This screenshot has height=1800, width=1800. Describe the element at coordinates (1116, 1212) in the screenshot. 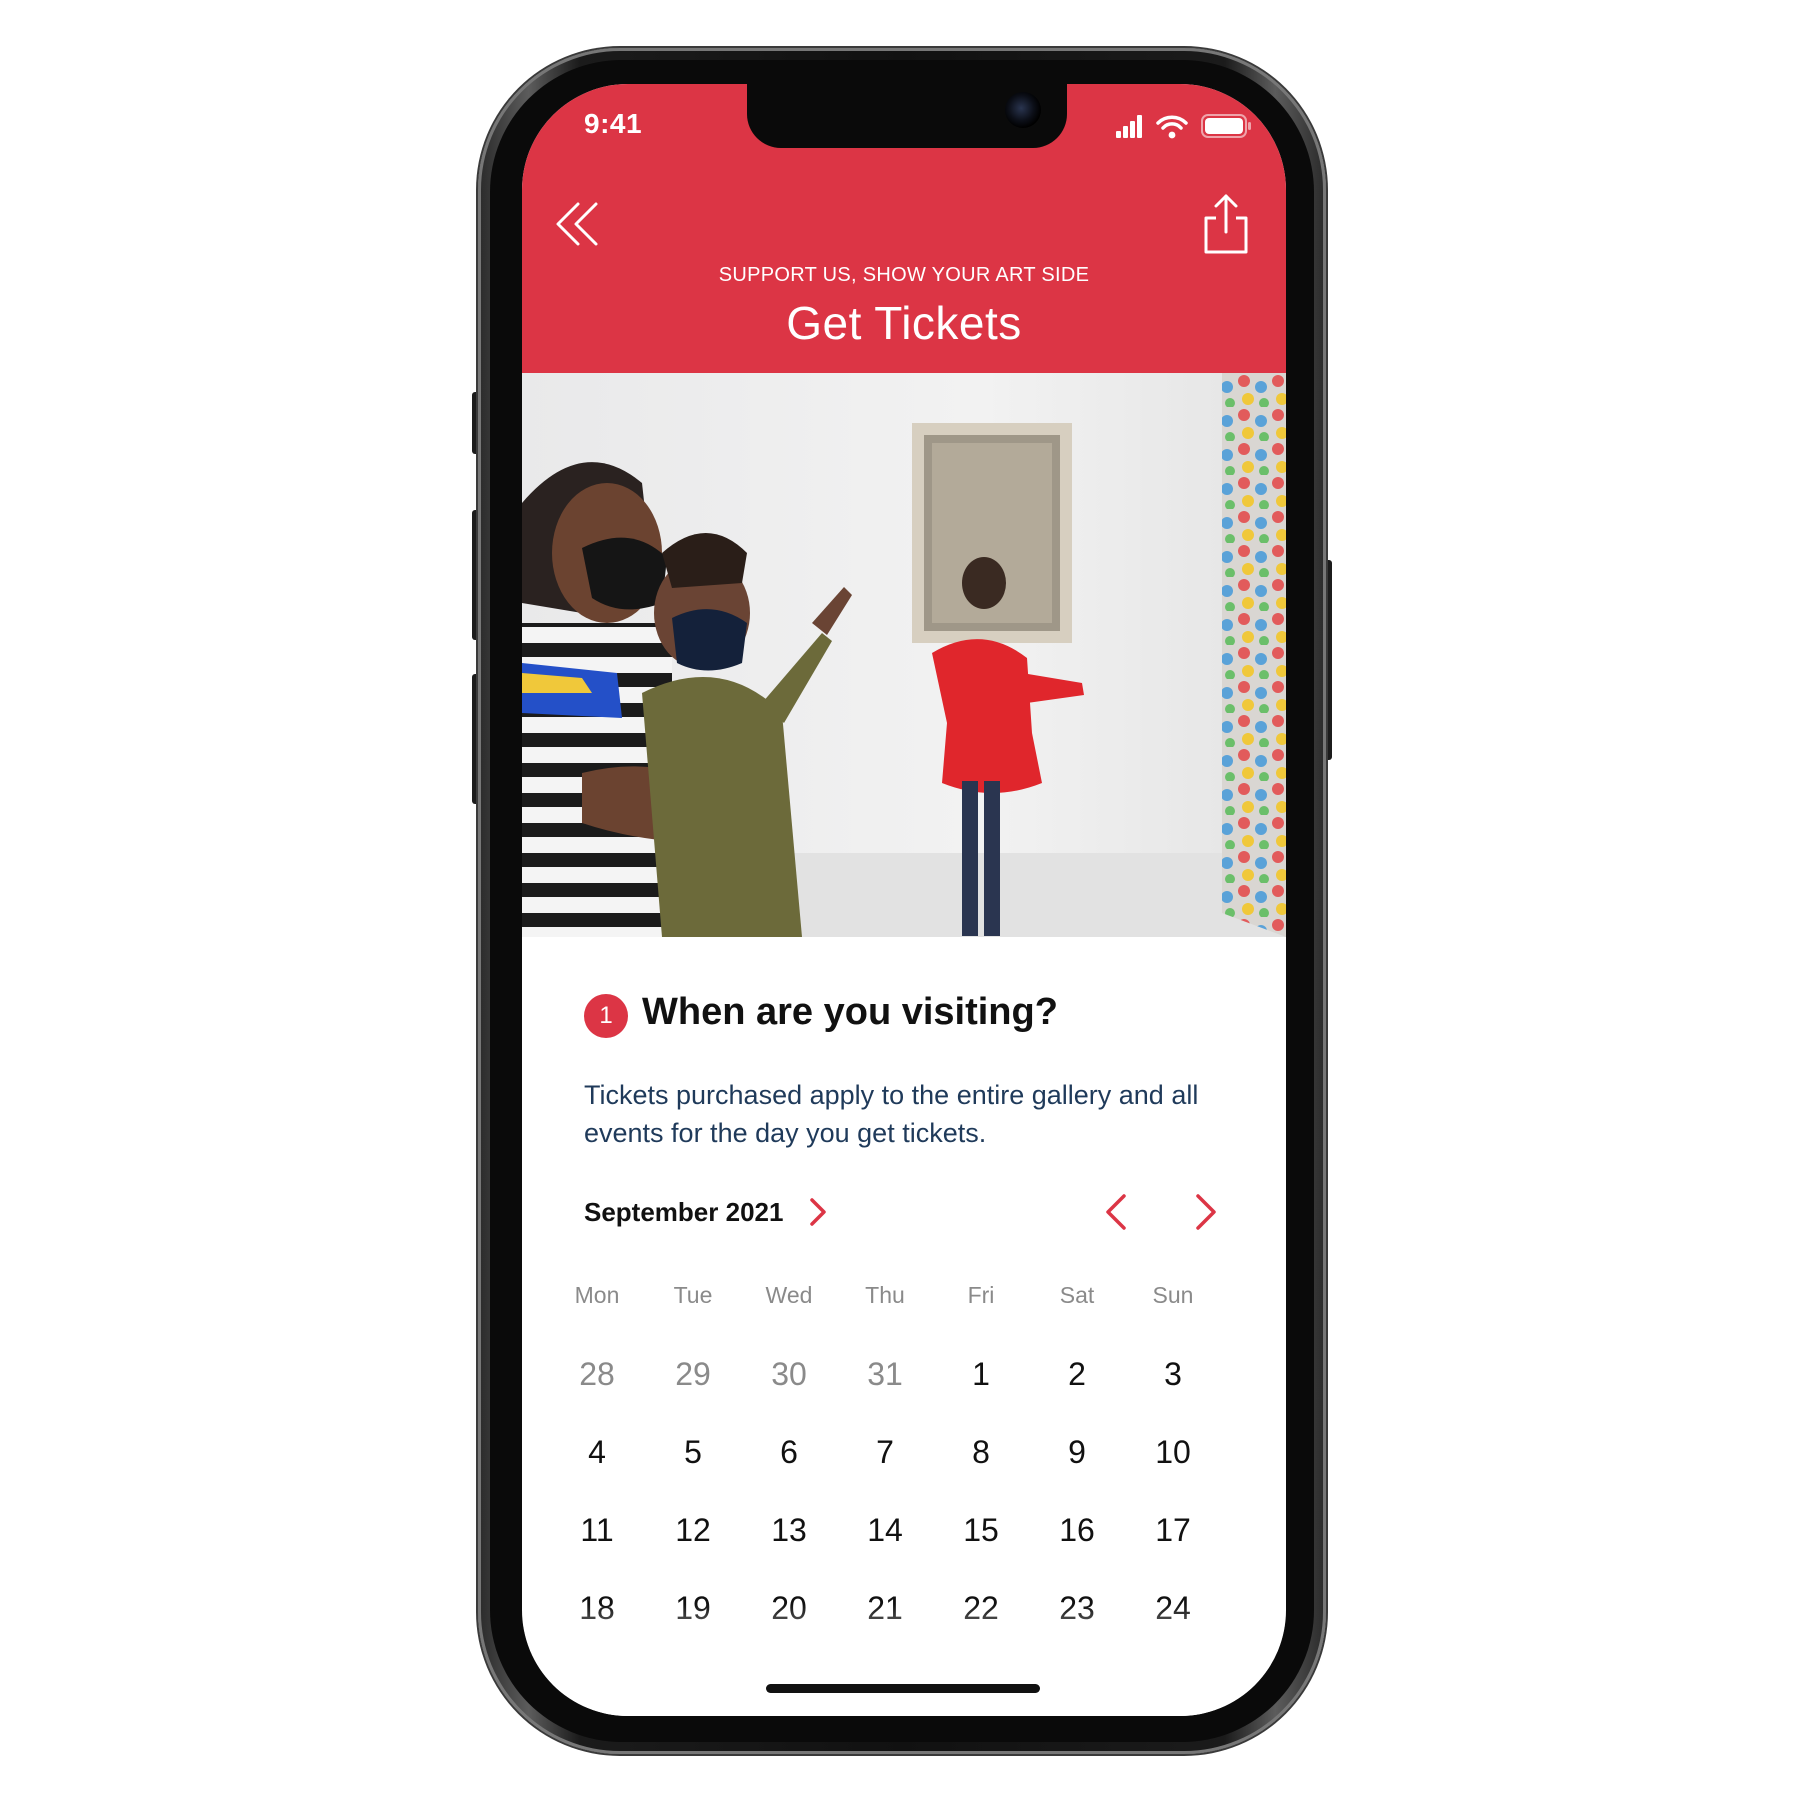

I see `chevron-left-icon` at that location.